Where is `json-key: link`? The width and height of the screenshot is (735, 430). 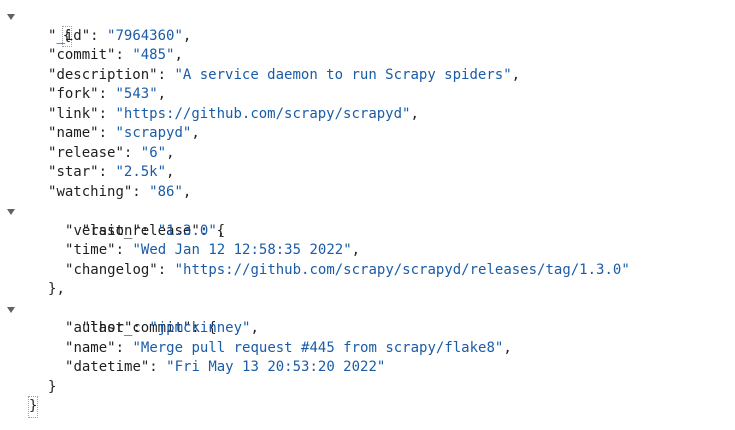
json-key: link is located at coordinates (73, 113).